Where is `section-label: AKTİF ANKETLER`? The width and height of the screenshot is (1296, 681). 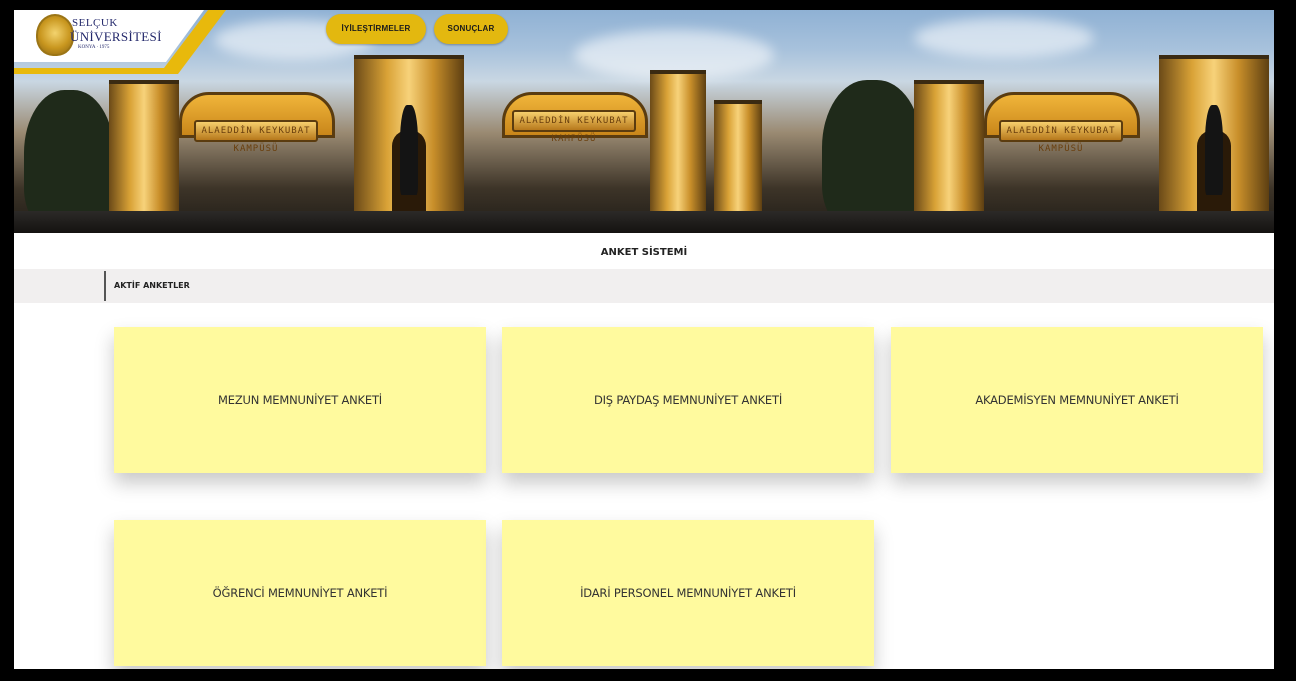
section-label: AKTİF ANKETLER is located at coordinates (147, 286).